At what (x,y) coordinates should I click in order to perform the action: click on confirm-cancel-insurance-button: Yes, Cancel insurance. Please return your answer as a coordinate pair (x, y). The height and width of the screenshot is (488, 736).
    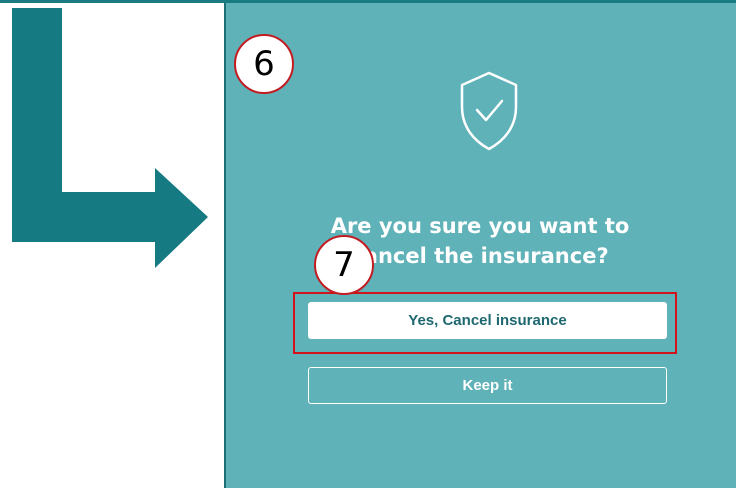
    Looking at the image, I should click on (487, 320).